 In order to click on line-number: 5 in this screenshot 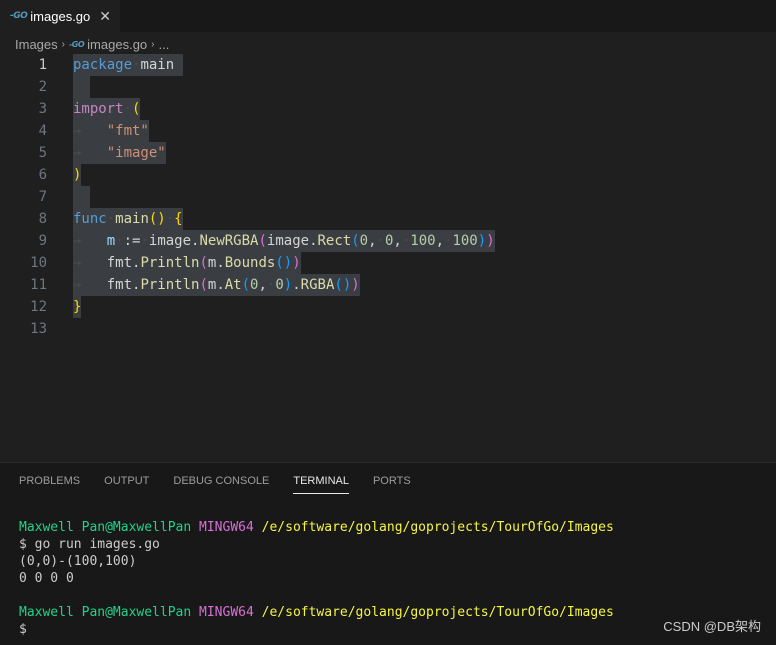, I will do `click(42, 153)`.